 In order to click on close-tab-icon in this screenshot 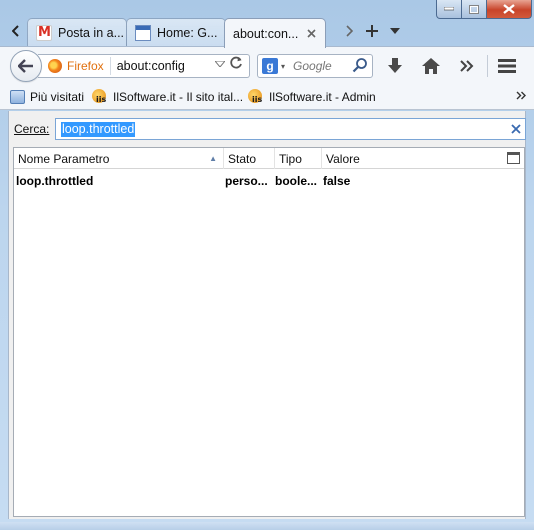, I will do `click(311, 33)`.